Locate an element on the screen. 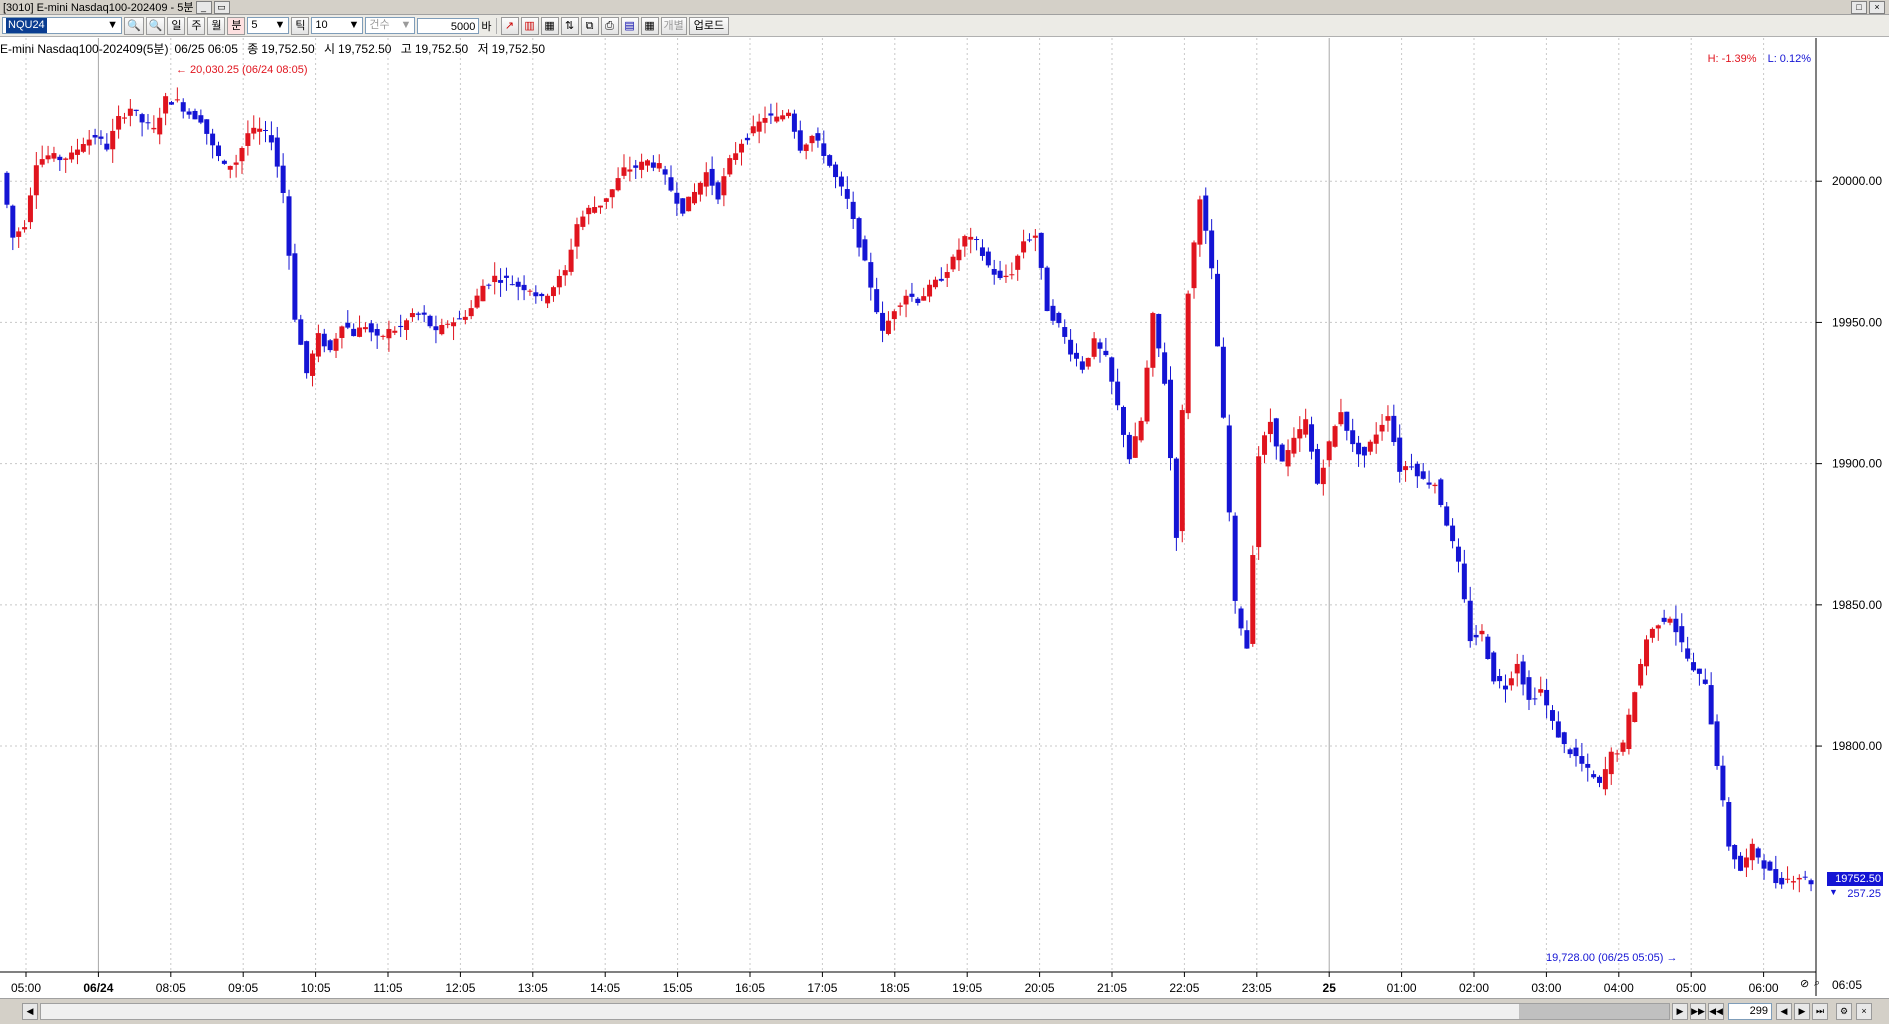  indicator-icon: ▤ is located at coordinates (629, 25).